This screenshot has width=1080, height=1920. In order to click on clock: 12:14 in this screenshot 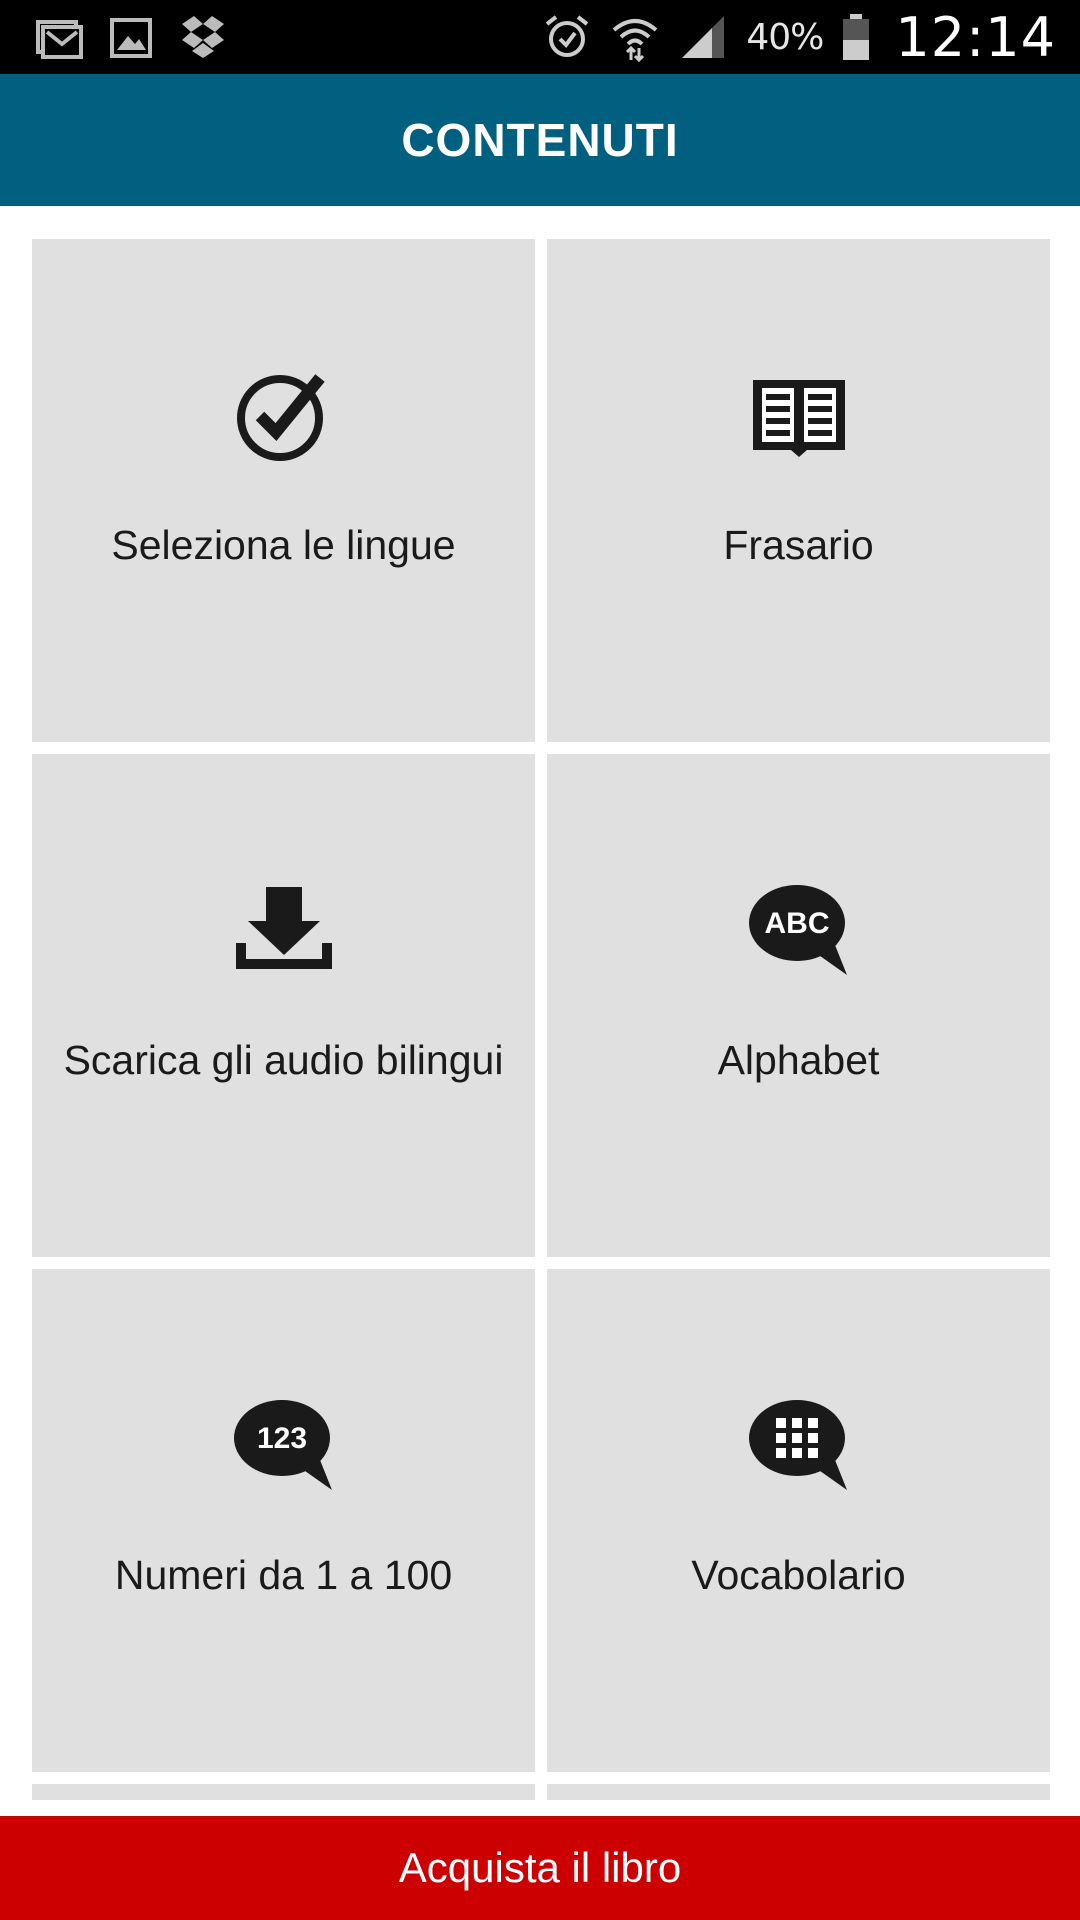, I will do `click(975, 37)`.